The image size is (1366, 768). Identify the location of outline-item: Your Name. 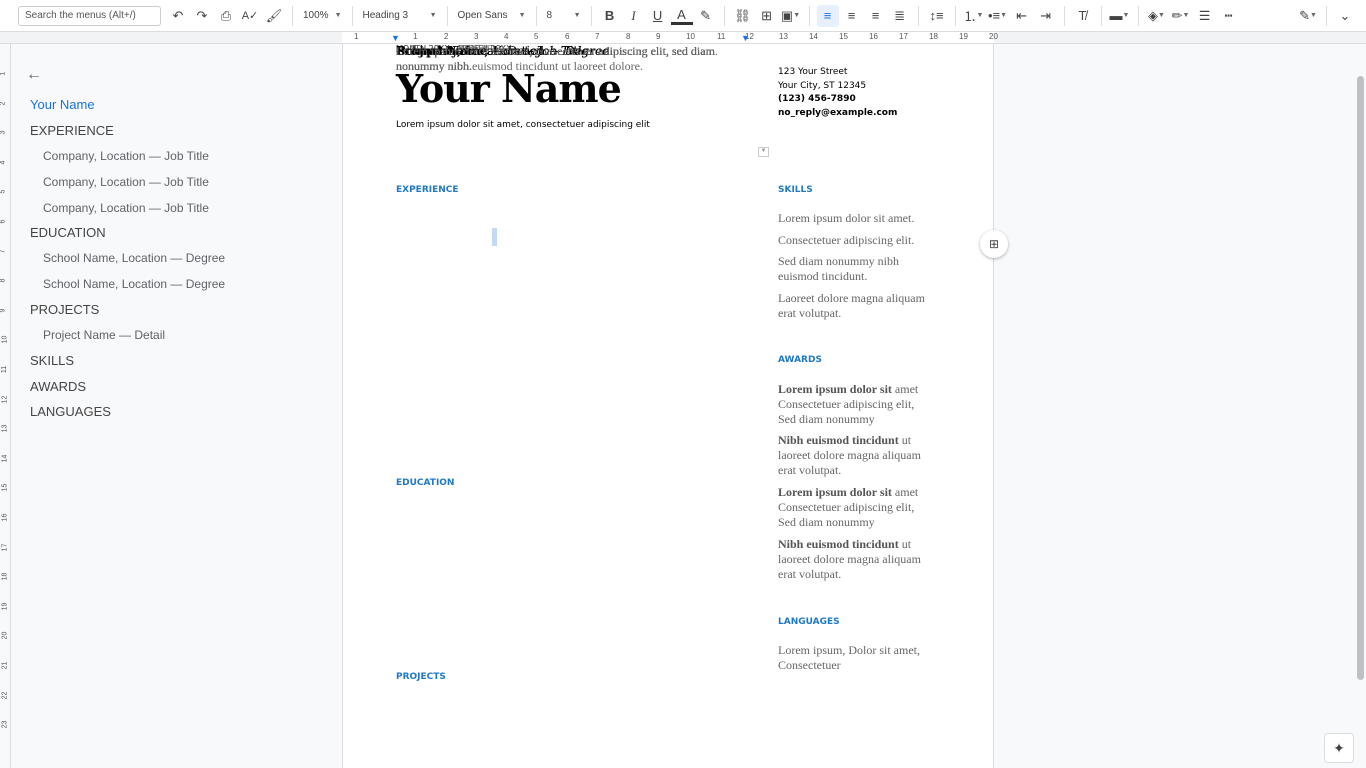
(62, 104).